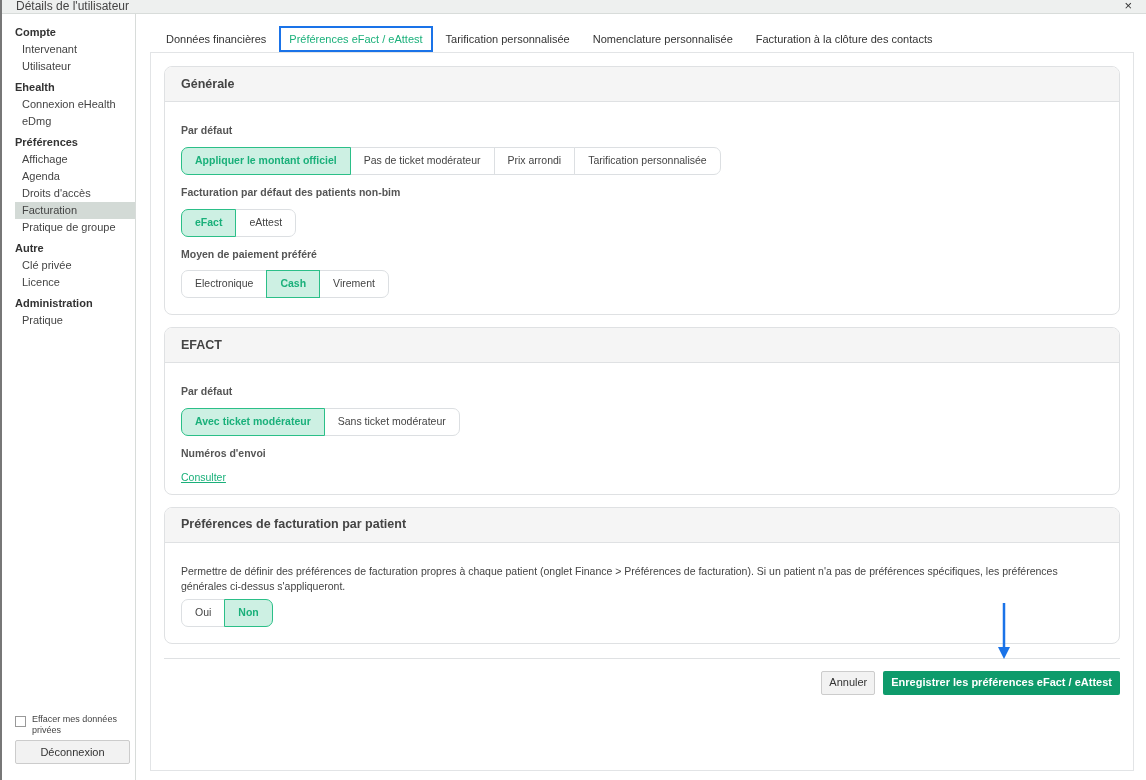 The image size is (1146, 780). What do you see at coordinates (75, 265) in the screenshot?
I see `sidebar-item: Clé privée` at bounding box center [75, 265].